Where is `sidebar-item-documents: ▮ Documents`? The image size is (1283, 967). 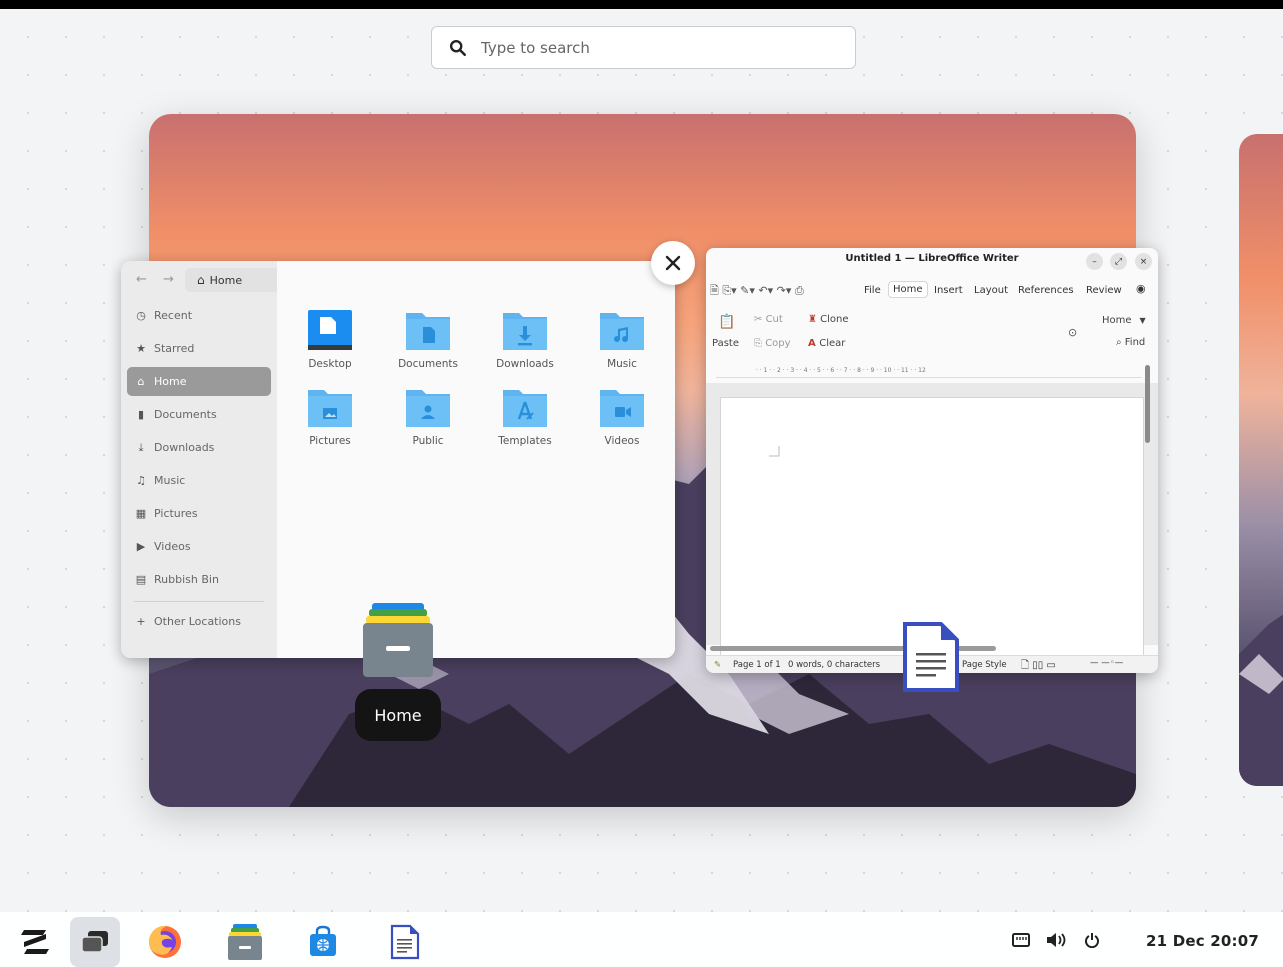
sidebar-item-documents: ▮ Documents is located at coordinates (199, 414).